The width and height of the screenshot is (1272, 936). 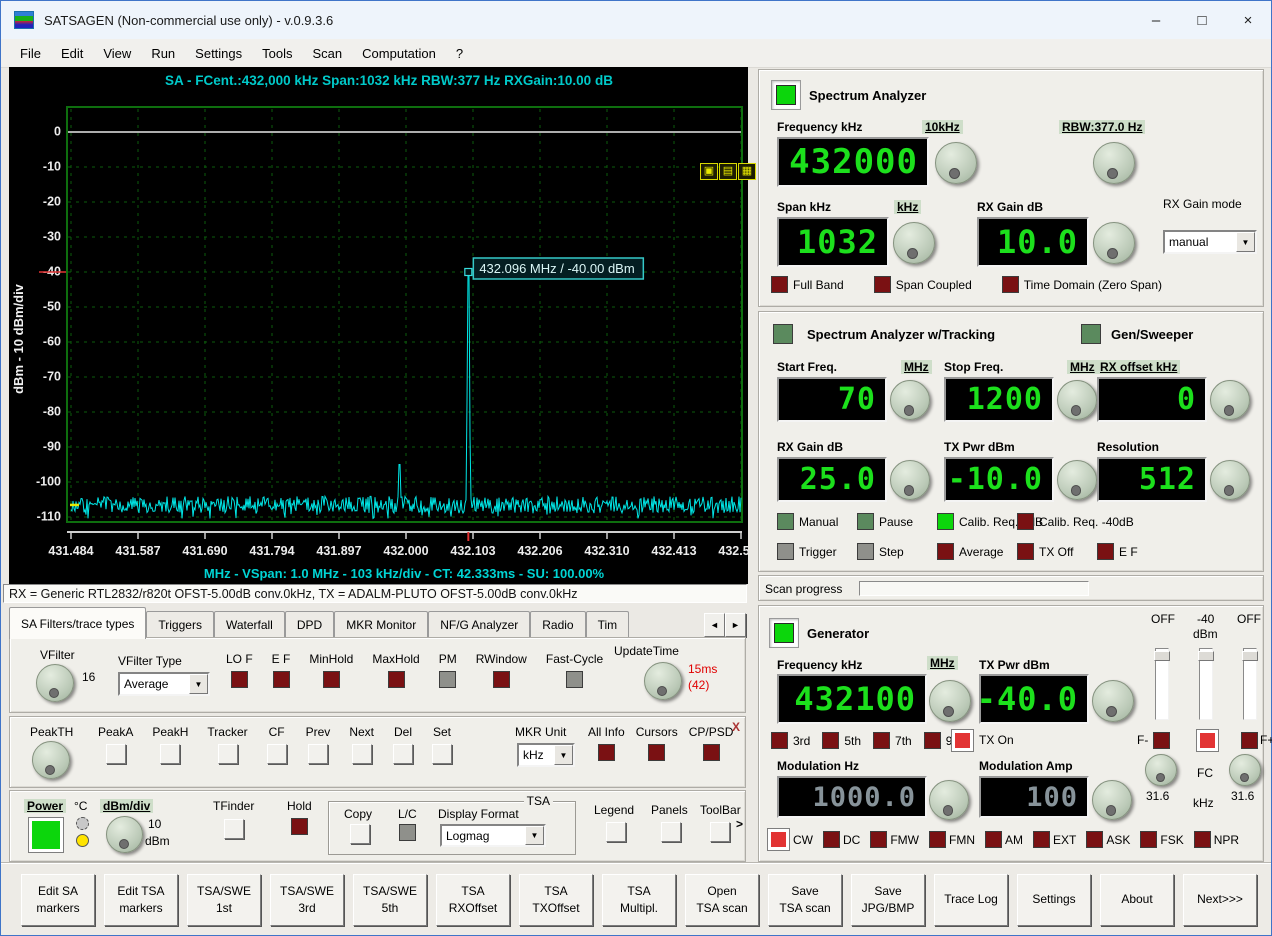 What do you see at coordinates (459, 53) in the screenshot?
I see `menu-help: ?` at bounding box center [459, 53].